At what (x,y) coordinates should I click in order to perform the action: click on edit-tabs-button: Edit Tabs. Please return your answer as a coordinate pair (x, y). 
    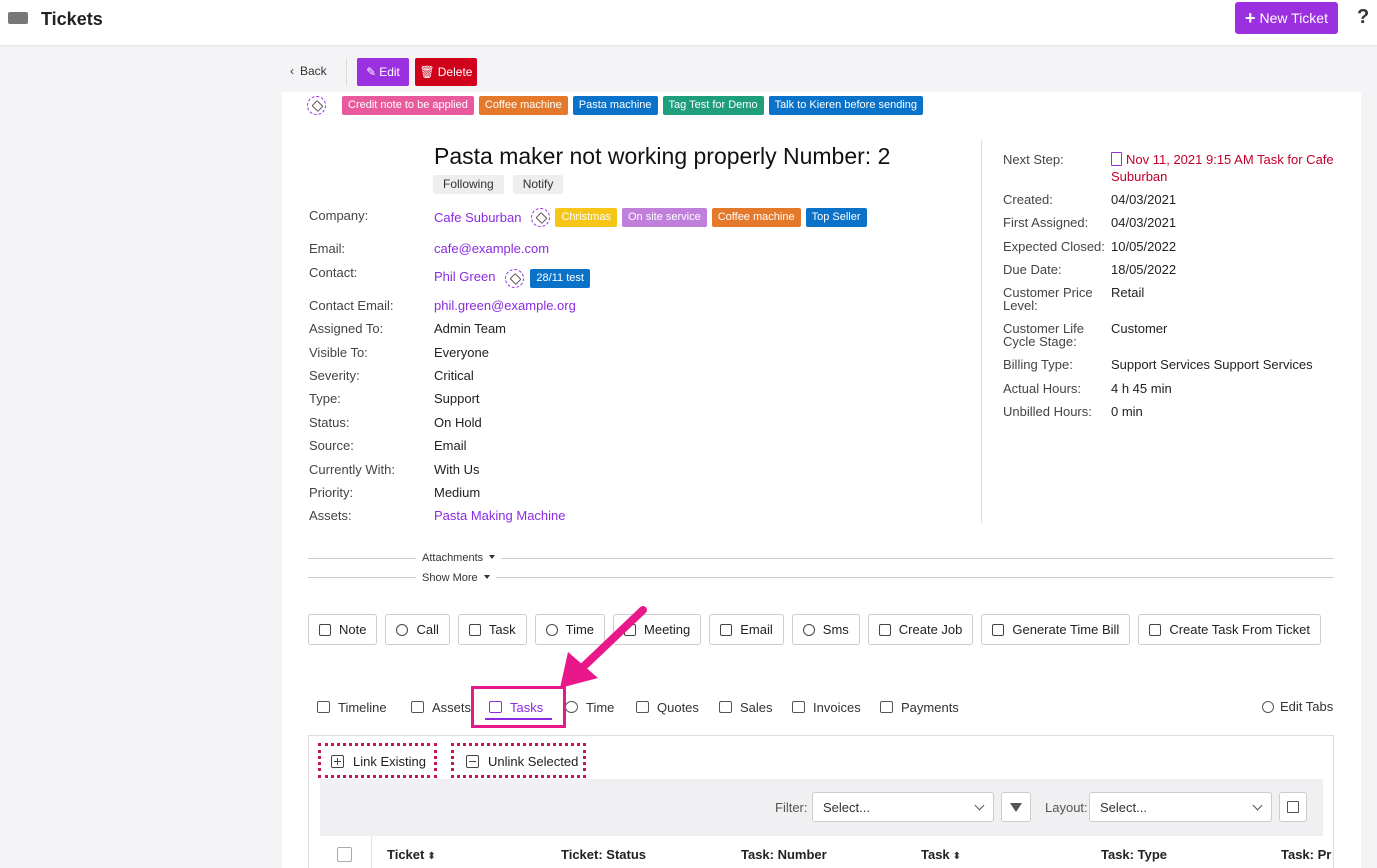
    Looking at the image, I should click on (1297, 706).